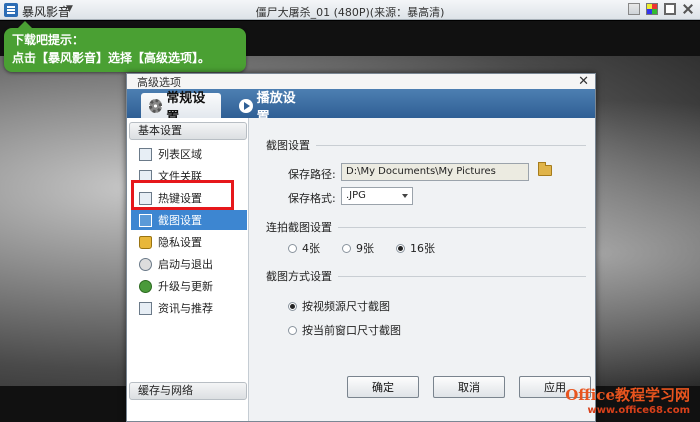 The width and height of the screenshot is (700, 422). What do you see at coordinates (145, 154) in the screenshot?
I see `list-icon` at bounding box center [145, 154].